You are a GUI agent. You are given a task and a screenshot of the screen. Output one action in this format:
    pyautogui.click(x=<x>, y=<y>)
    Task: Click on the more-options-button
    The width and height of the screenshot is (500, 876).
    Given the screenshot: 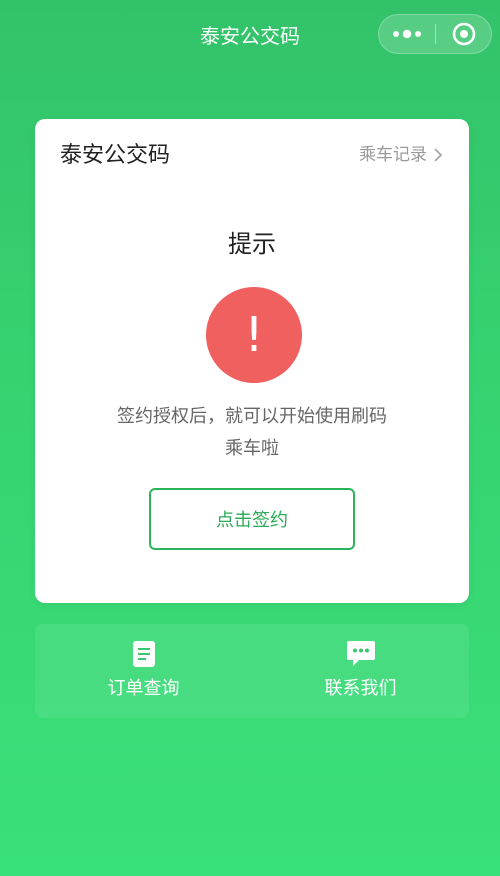 What is the action you would take?
    pyautogui.click(x=407, y=34)
    